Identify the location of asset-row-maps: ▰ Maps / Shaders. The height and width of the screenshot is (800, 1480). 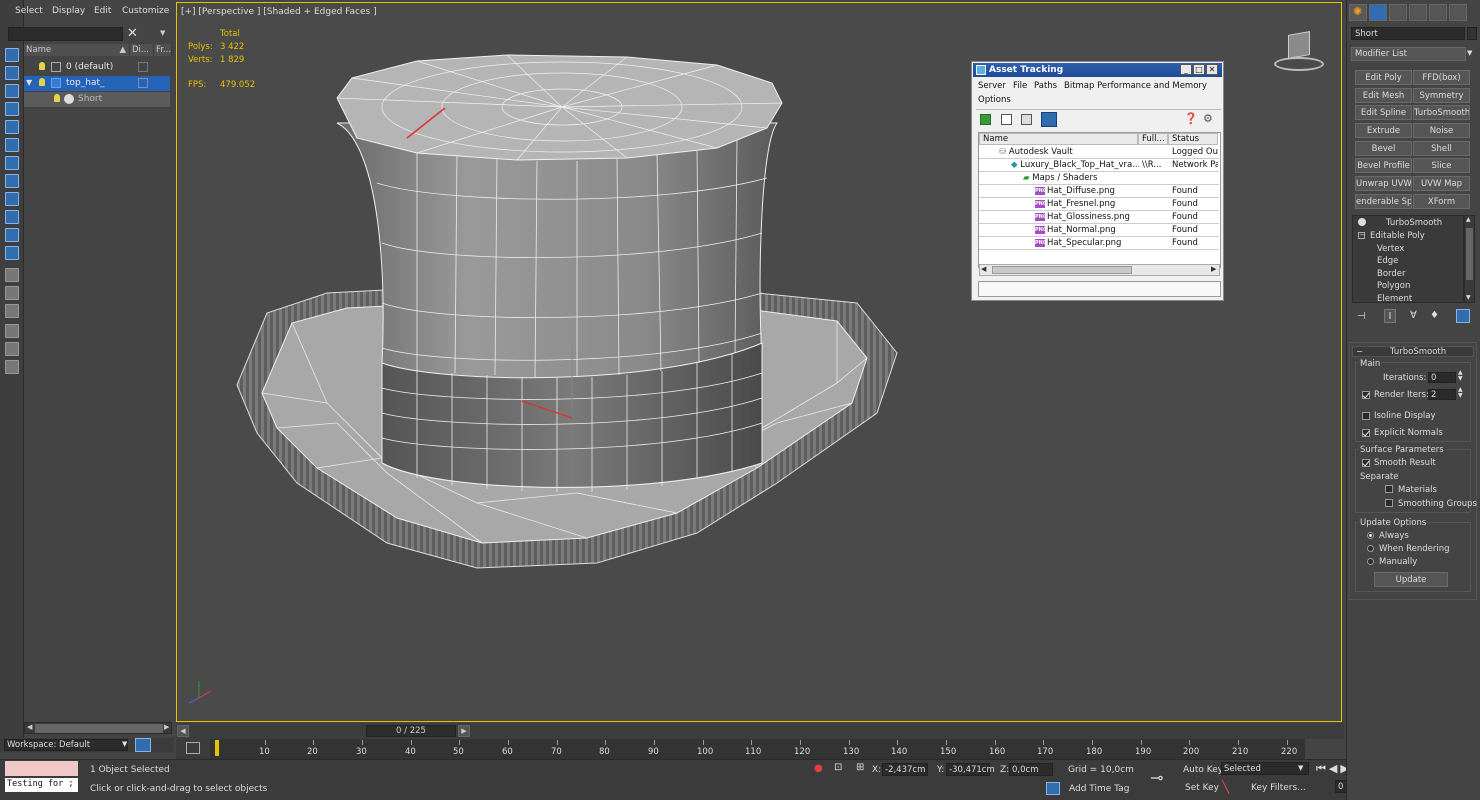
(1099, 178).